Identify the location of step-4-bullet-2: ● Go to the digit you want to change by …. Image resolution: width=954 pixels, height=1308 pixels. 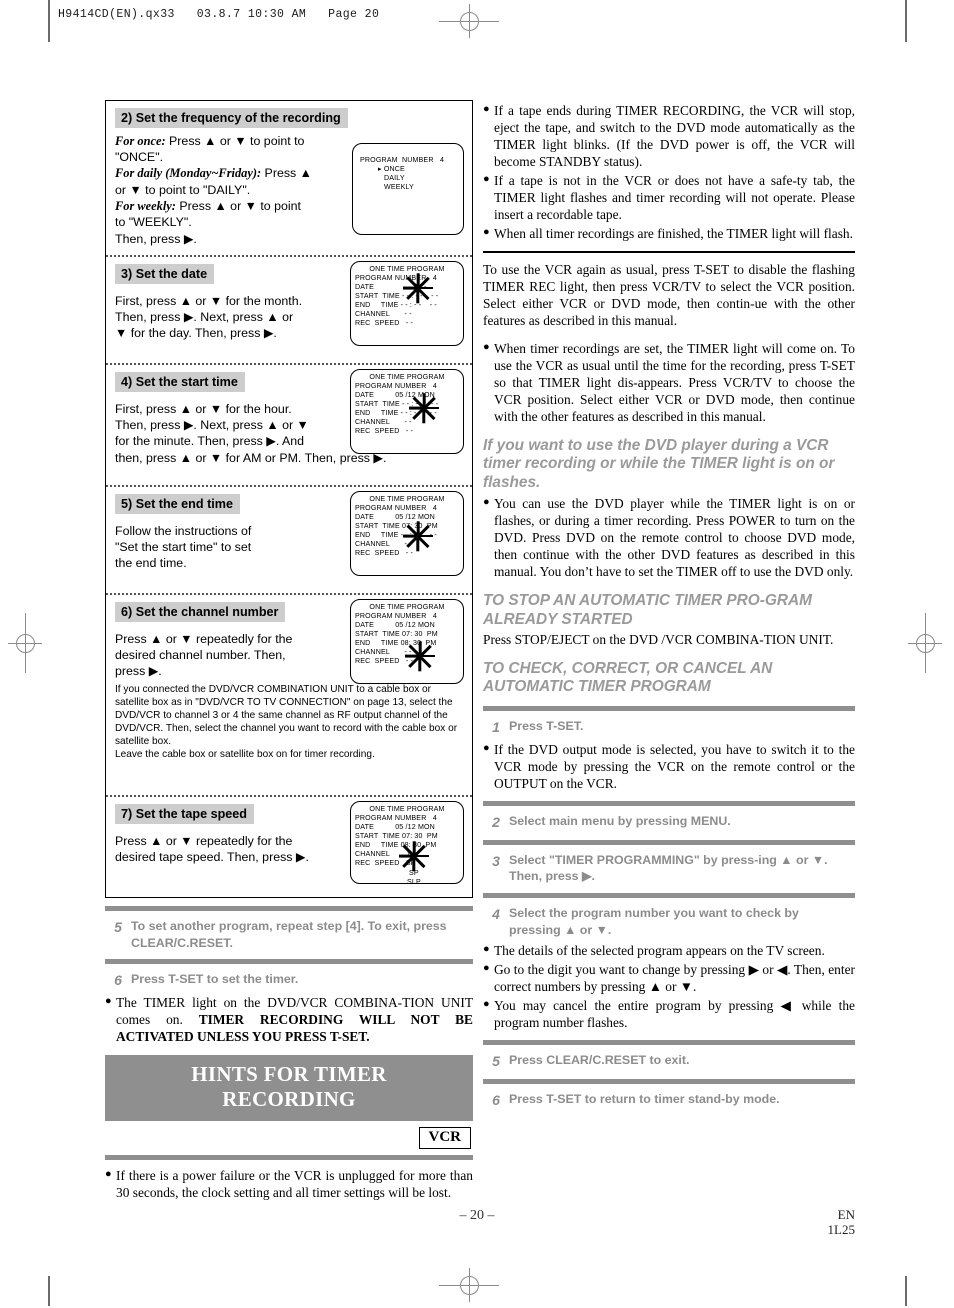
(669, 978).